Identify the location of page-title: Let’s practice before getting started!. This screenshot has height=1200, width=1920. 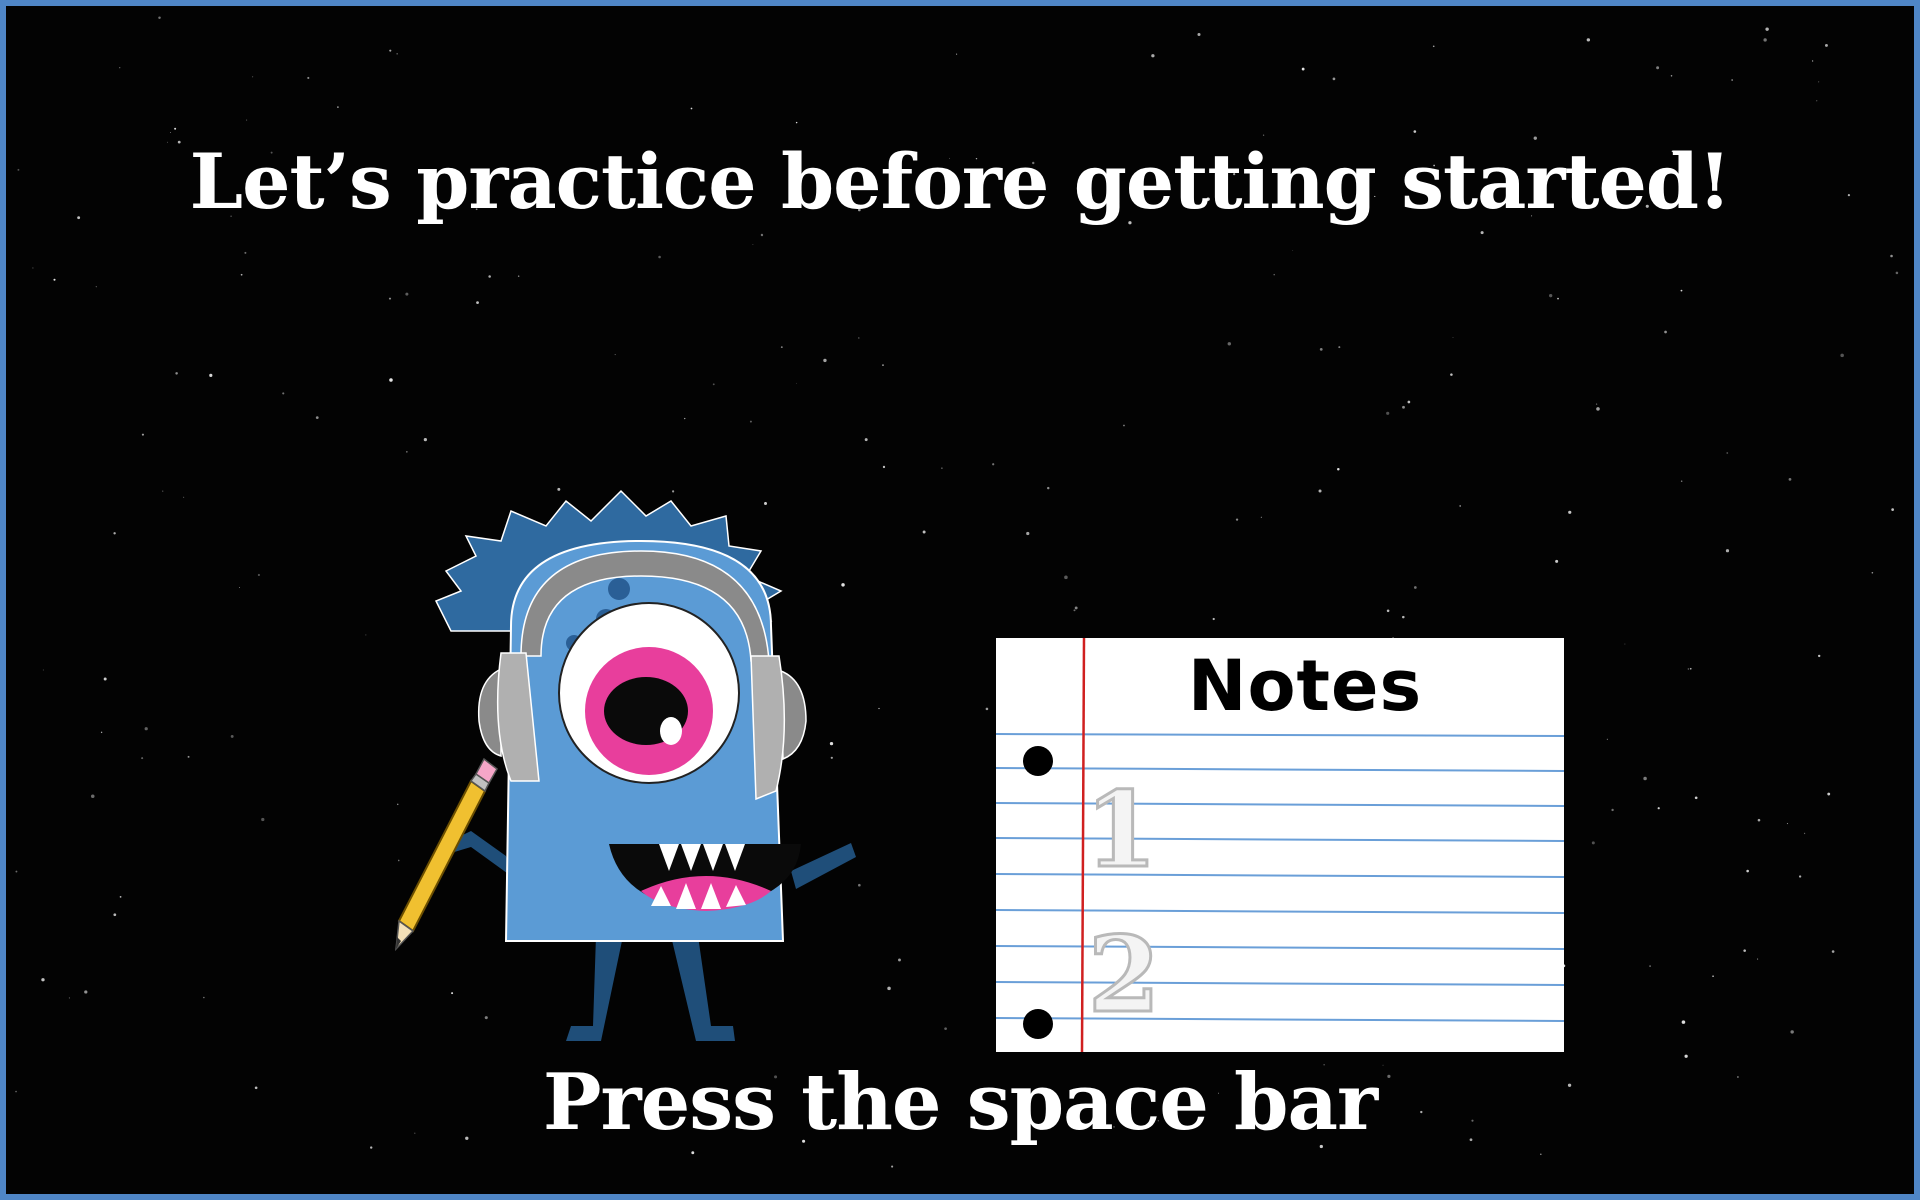
(960, 181).